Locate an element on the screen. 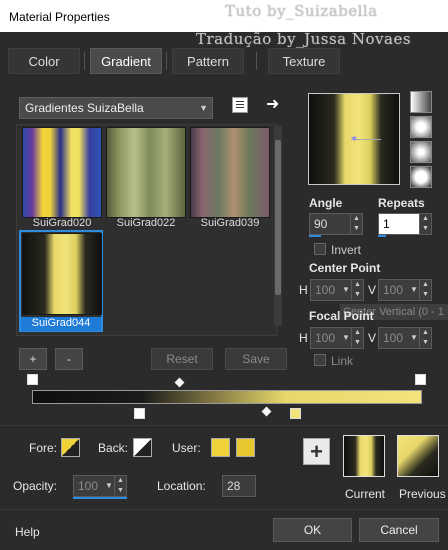  angle-spinbox: 90 ▲ ▼ is located at coordinates (336, 224).